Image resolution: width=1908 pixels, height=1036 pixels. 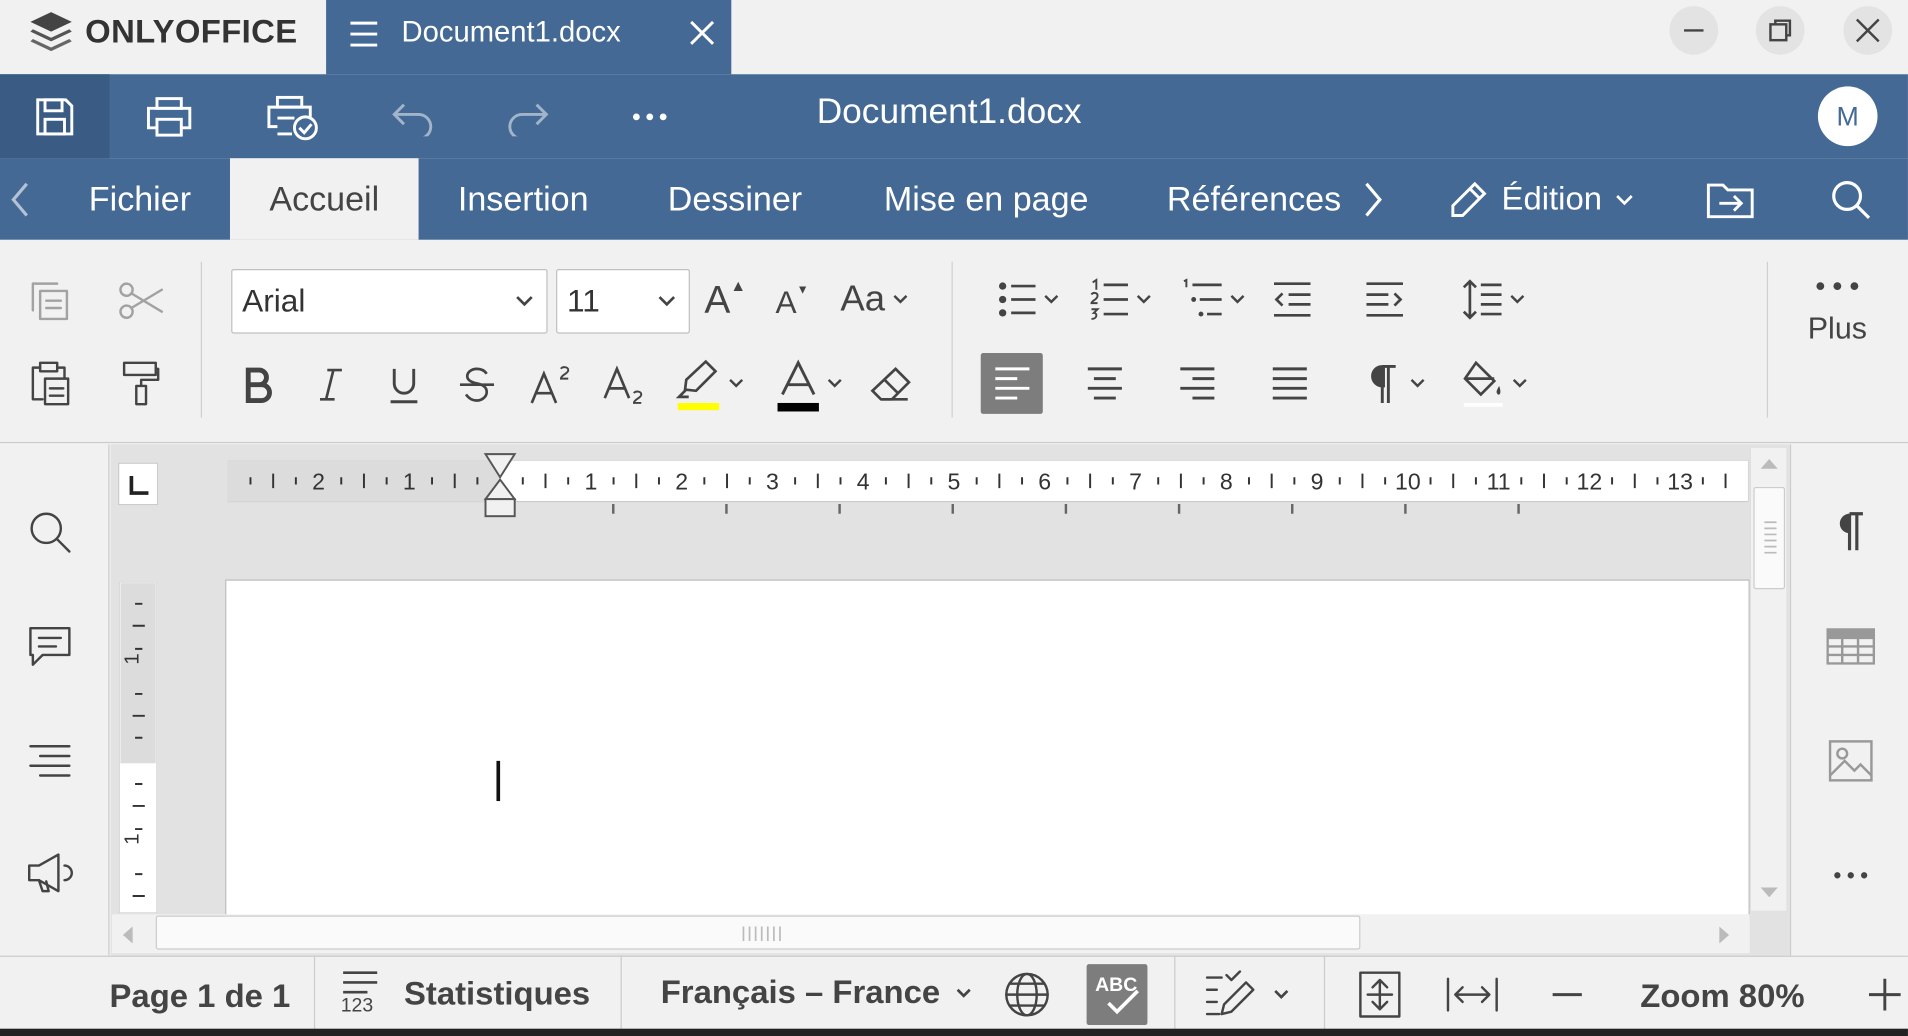 I want to click on align-left-button, so click(x=1011, y=383).